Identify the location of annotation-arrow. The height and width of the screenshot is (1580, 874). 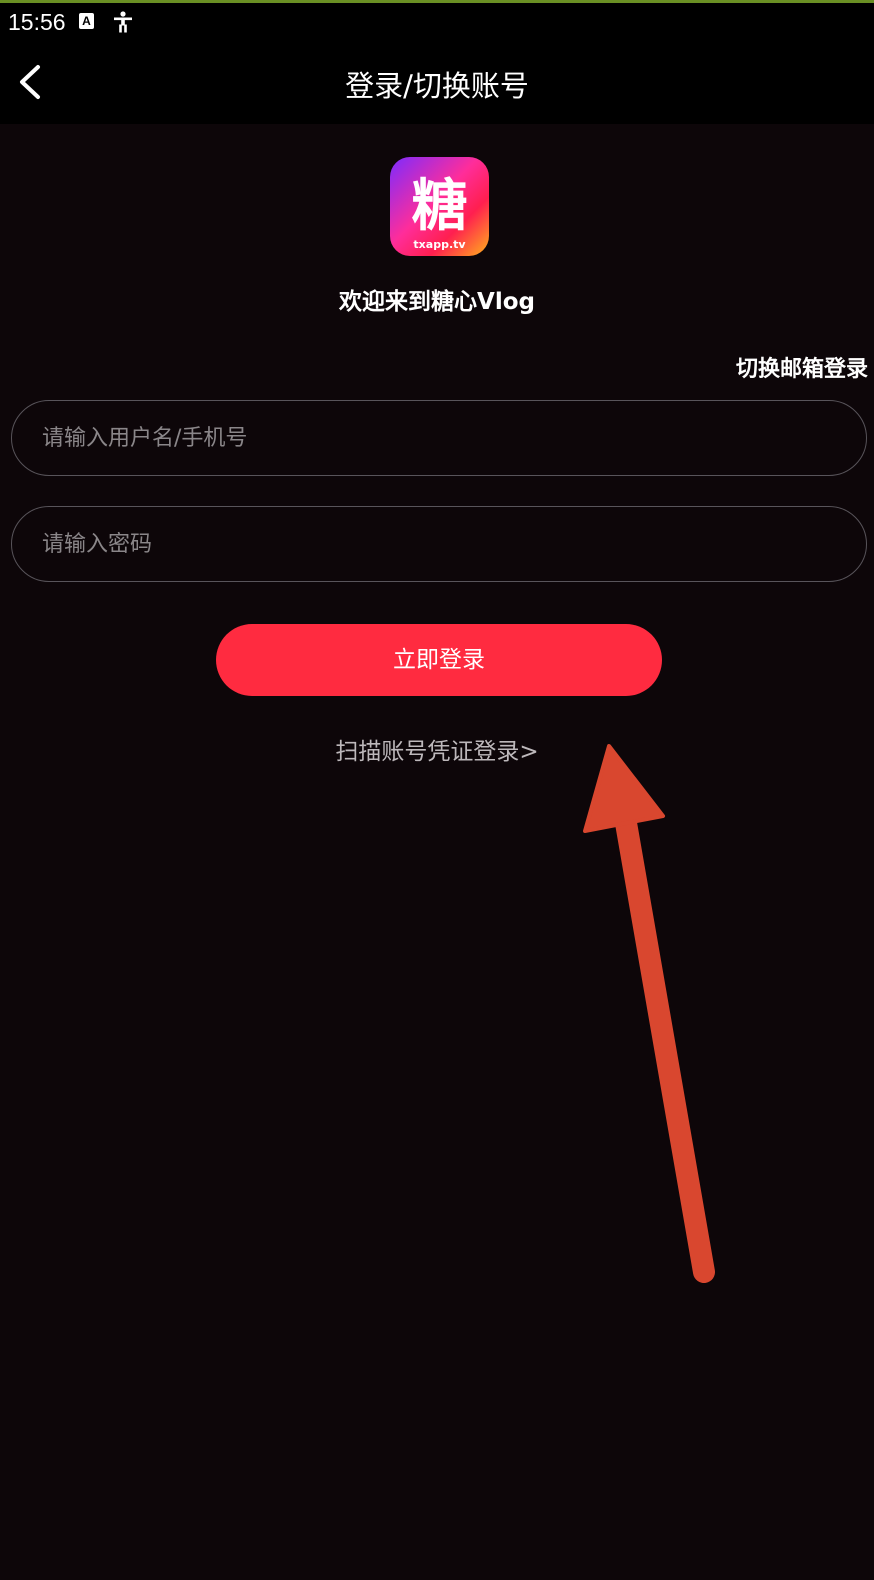
(649, 1013).